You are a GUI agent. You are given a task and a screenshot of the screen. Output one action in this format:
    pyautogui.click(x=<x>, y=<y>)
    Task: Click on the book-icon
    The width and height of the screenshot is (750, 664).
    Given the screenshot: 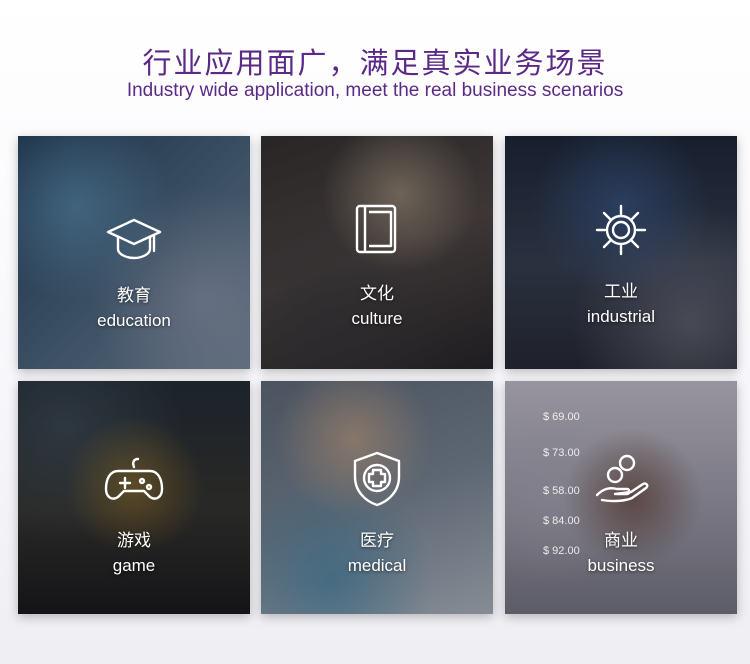 What is the action you would take?
    pyautogui.click(x=377, y=230)
    